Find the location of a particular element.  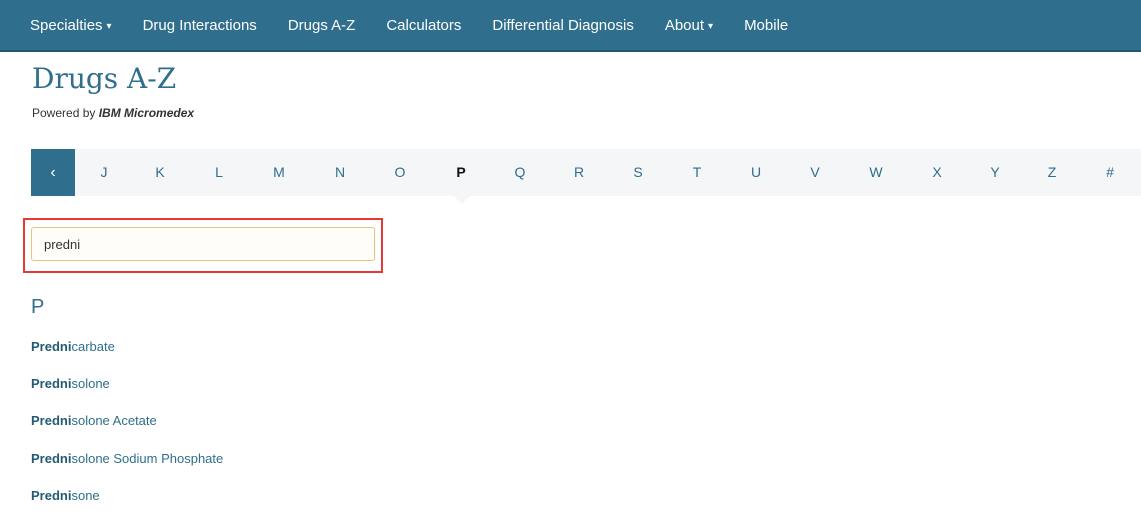

page-title: Drugs A-Z is located at coordinates (104, 78).